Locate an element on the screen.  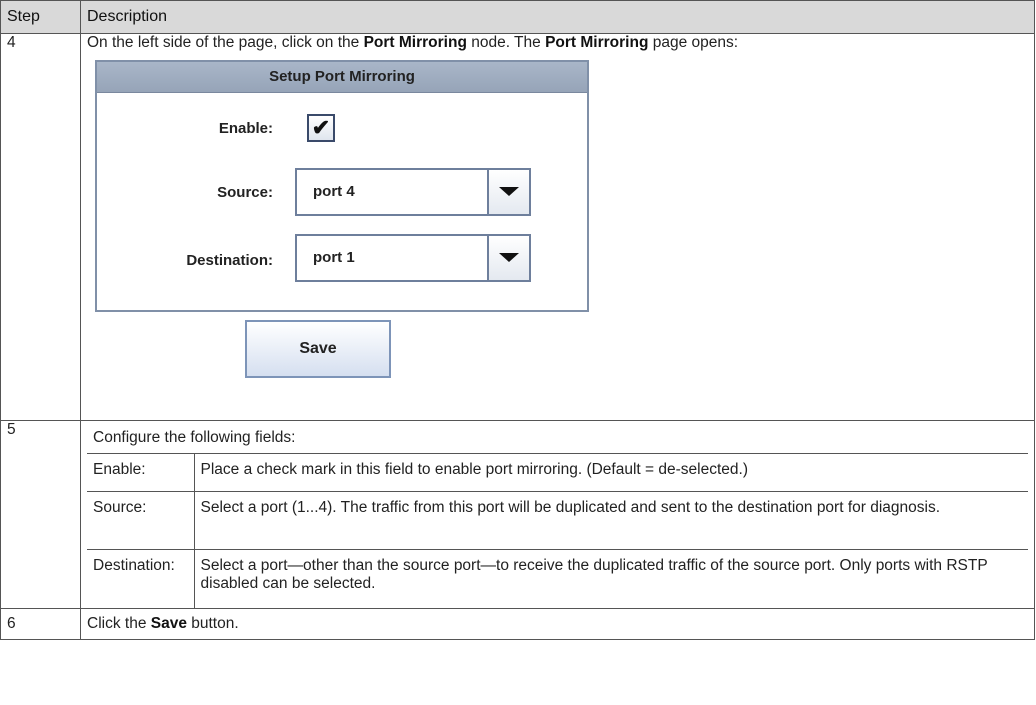
step-description: Click the Save button. is located at coordinates (557, 623).